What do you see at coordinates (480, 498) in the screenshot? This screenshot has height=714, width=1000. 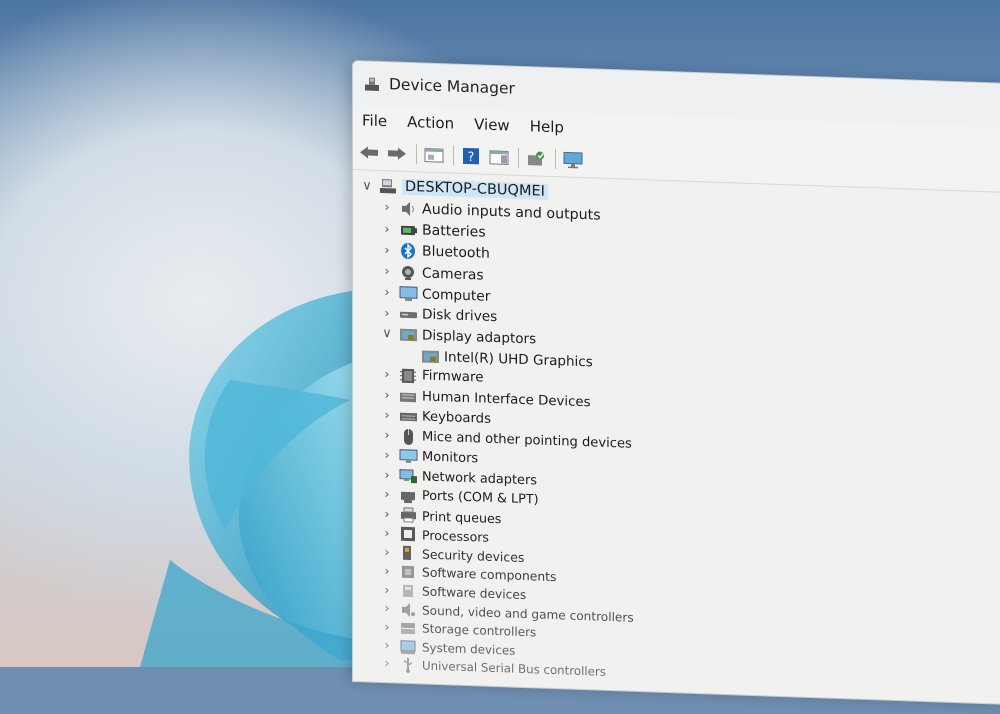 I see `tree-item-label: Ports (COM & LPT)` at bounding box center [480, 498].